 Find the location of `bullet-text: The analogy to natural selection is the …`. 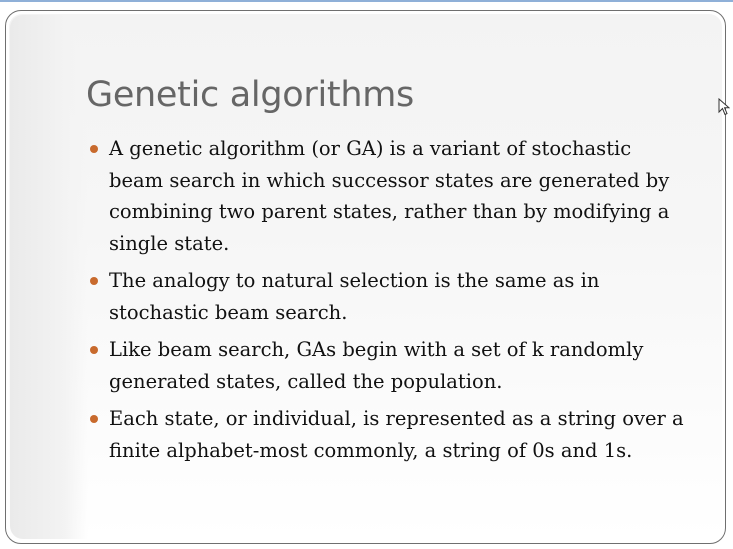

bullet-text: The analogy to natural selection is the … is located at coordinates (354, 296).